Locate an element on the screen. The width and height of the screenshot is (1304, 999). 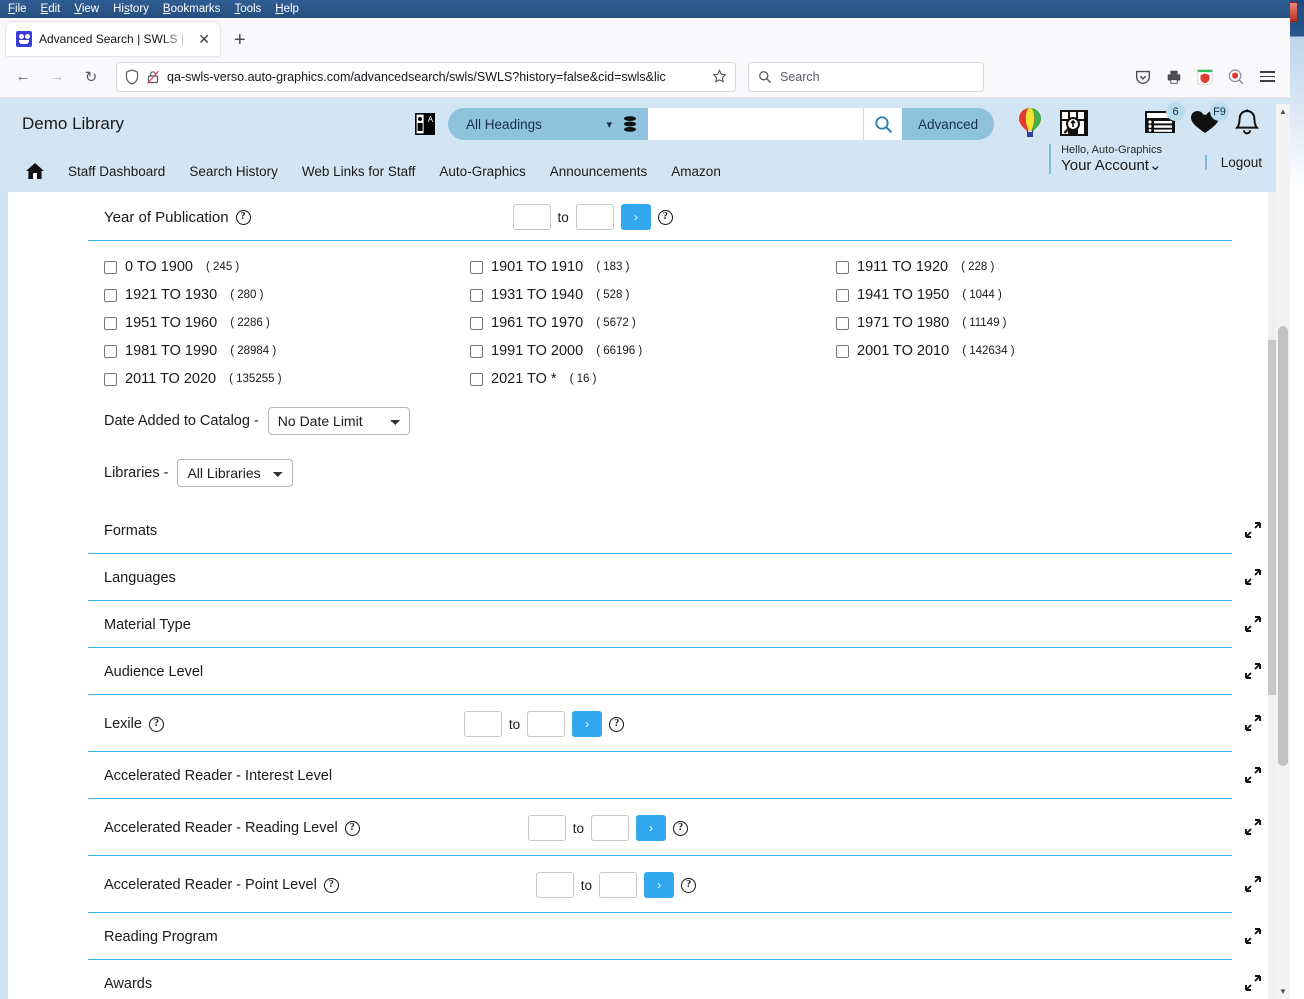
reload-button: ↻ is located at coordinates (91, 77).